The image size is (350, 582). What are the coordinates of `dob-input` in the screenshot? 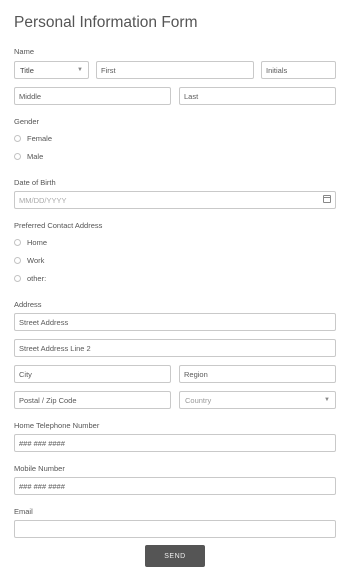 It's located at (175, 200).